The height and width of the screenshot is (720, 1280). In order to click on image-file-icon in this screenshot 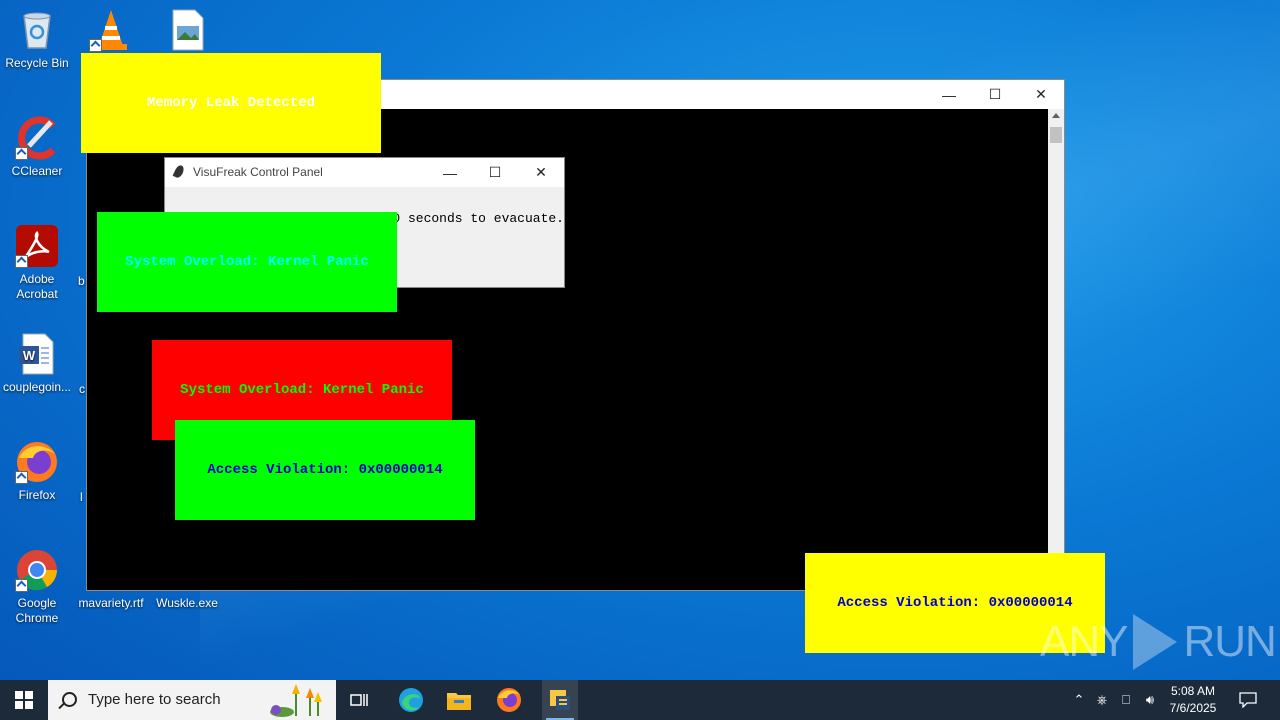, I will do `click(187, 30)`.